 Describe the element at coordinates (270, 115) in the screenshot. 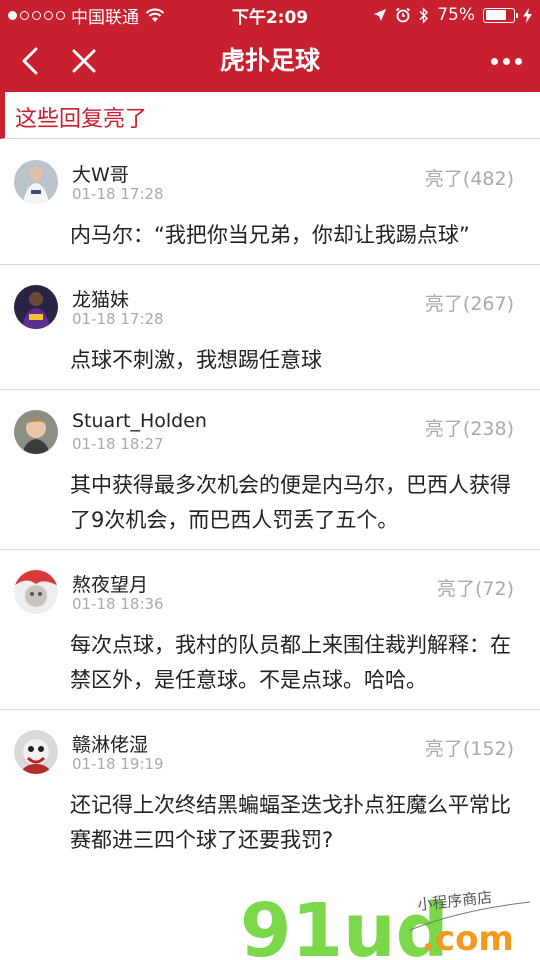

I see `section-header: 这些回复亮了` at that location.